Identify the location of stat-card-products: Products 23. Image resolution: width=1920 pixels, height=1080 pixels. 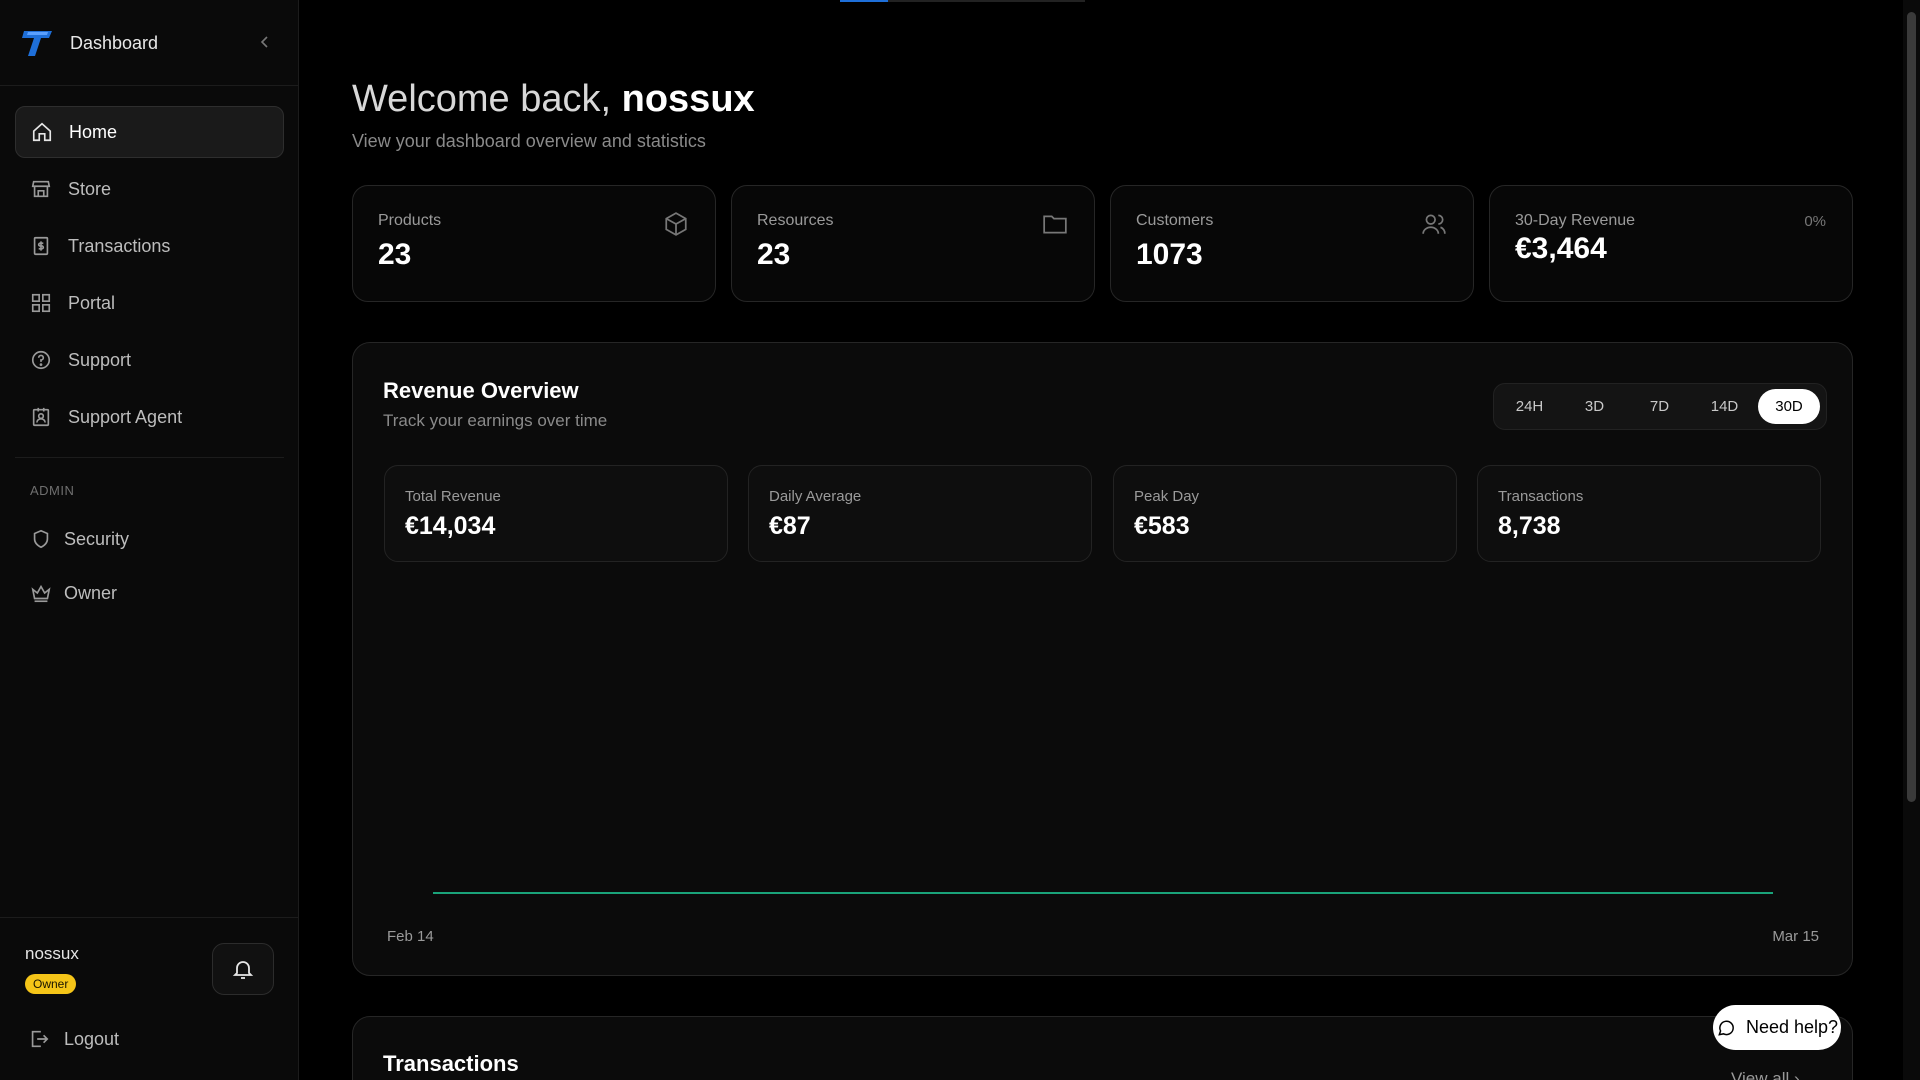
(534, 243).